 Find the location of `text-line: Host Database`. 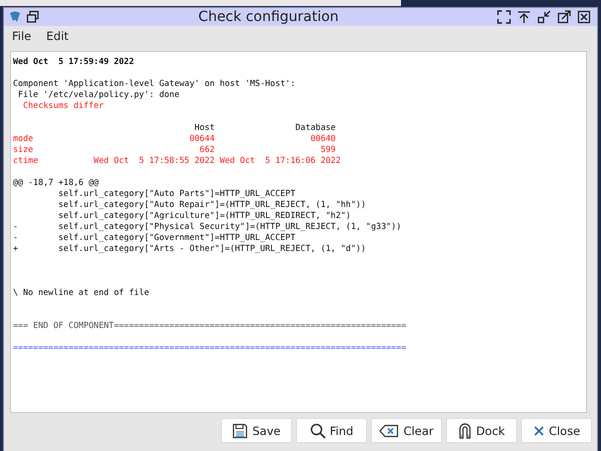

text-line: Host Database is located at coordinates (265, 127).